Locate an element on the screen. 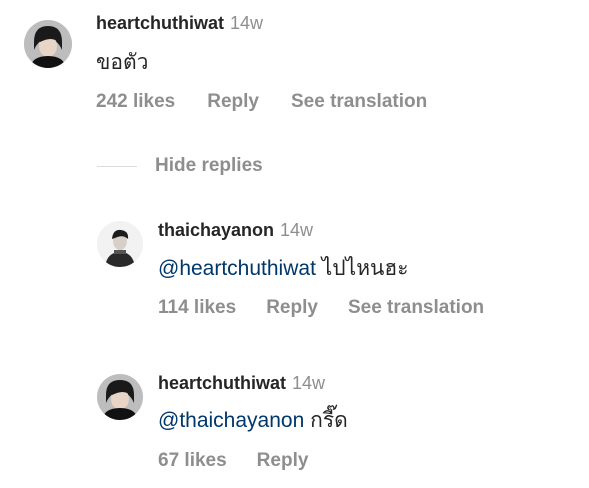 This screenshot has width=589, height=488. comment-text-content: กรี๊ด is located at coordinates (329, 420).